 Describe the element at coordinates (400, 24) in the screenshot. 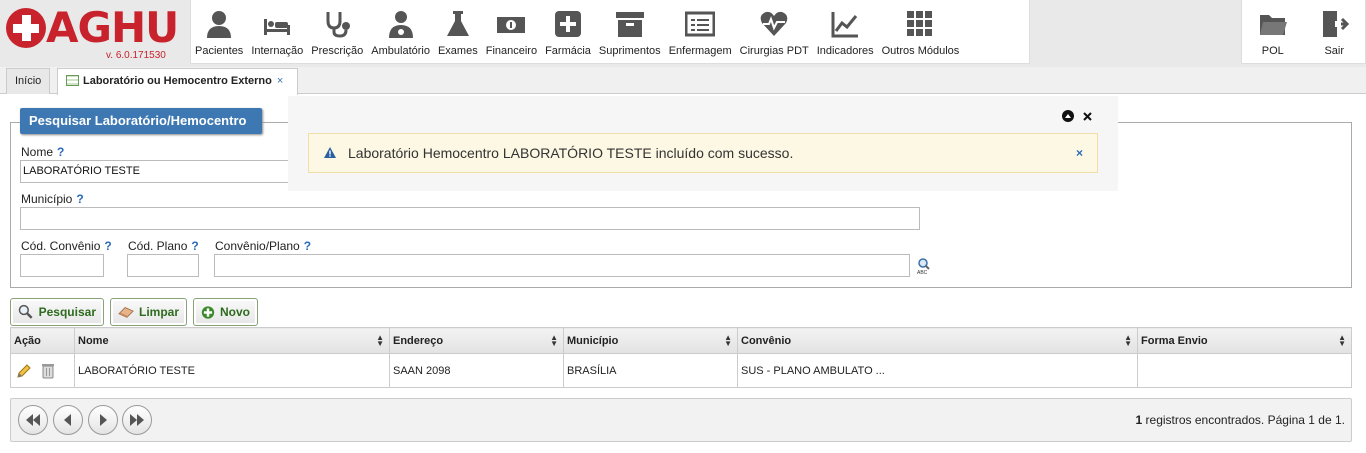

I see `doctor-icon` at that location.